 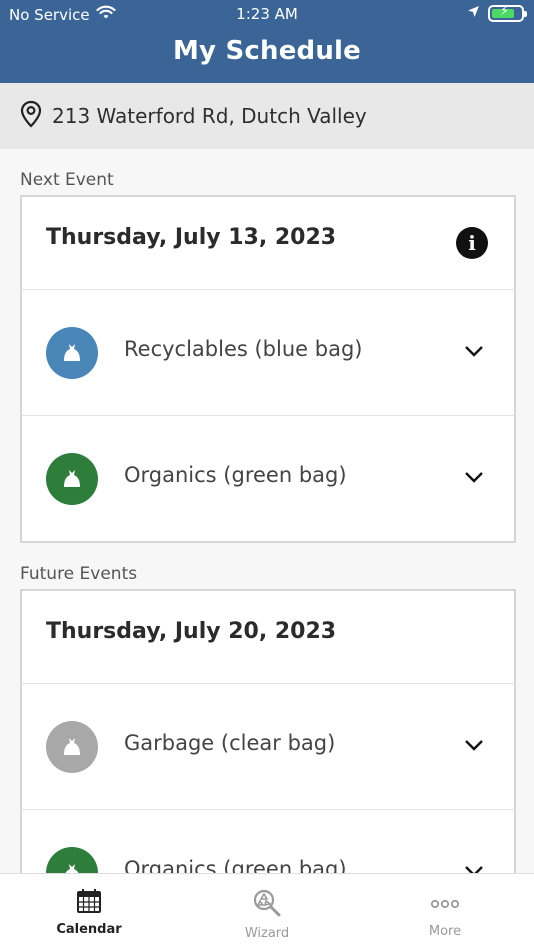 What do you see at coordinates (31, 116) in the screenshot?
I see `map-pin-icon` at bounding box center [31, 116].